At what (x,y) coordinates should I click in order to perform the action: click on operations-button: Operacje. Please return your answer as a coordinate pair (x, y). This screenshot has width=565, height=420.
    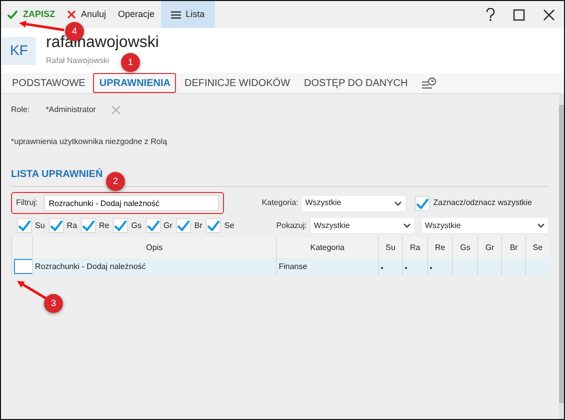
    Looking at the image, I should click on (136, 14).